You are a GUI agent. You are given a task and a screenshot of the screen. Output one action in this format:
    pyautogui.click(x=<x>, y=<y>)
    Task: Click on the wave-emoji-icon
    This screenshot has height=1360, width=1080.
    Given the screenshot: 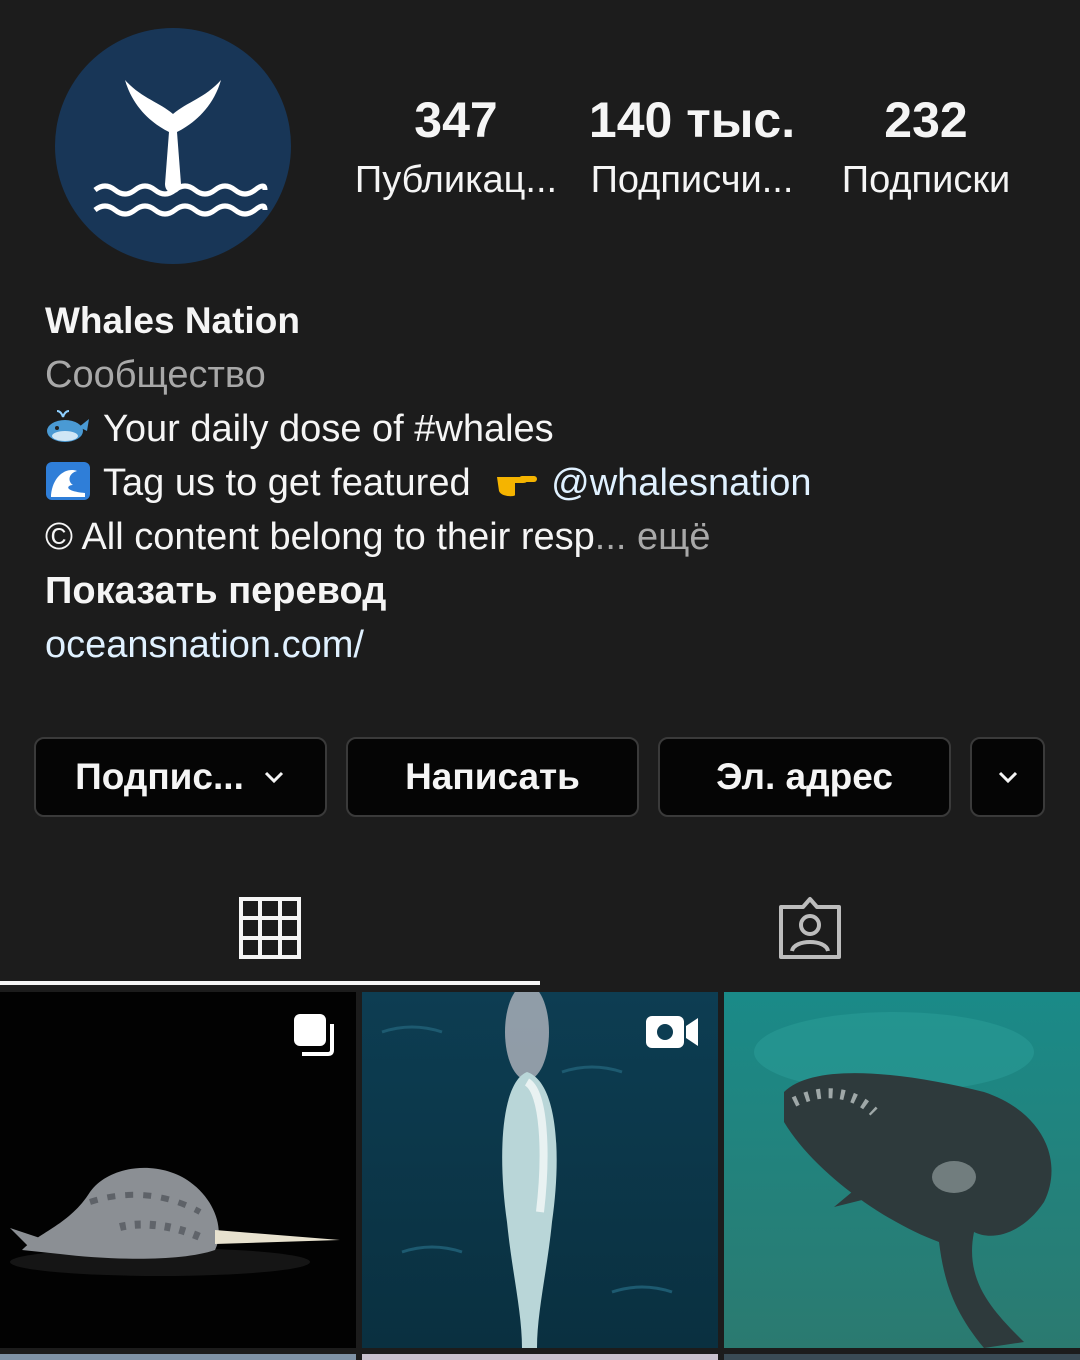 What is the action you would take?
    pyautogui.click(x=68, y=481)
    